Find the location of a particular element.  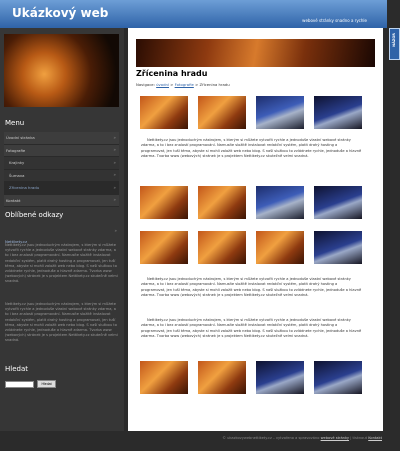

sidebar-item-label: Zřícenina hradu is located at coordinates (24, 187).